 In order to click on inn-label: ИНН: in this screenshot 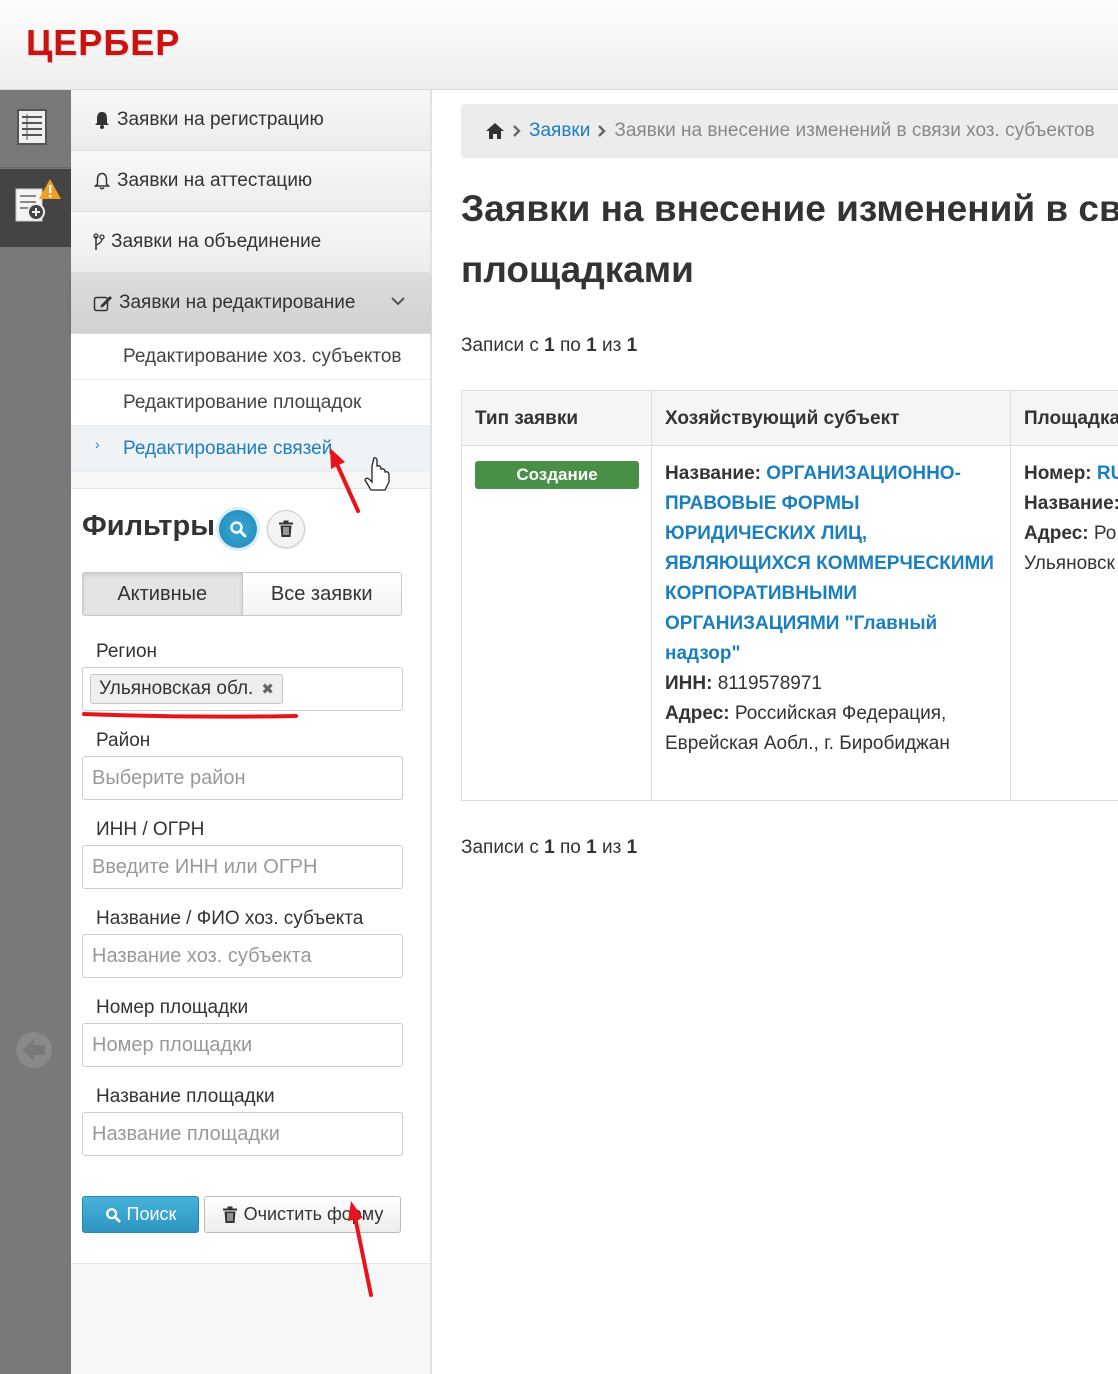, I will do `click(689, 683)`.